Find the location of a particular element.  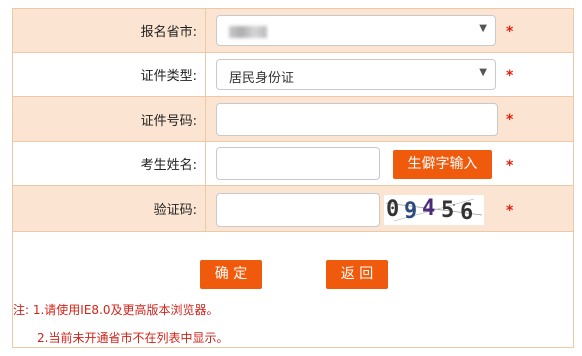

captcha-char: 9 is located at coordinates (411, 211).